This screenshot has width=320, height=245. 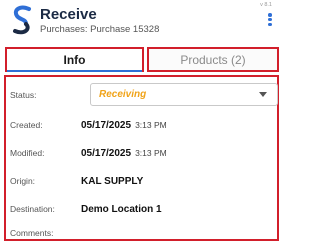 What do you see at coordinates (27, 153) in the screenshot?
I see `modified-label: Modified:` at bounding box center [27, 153].